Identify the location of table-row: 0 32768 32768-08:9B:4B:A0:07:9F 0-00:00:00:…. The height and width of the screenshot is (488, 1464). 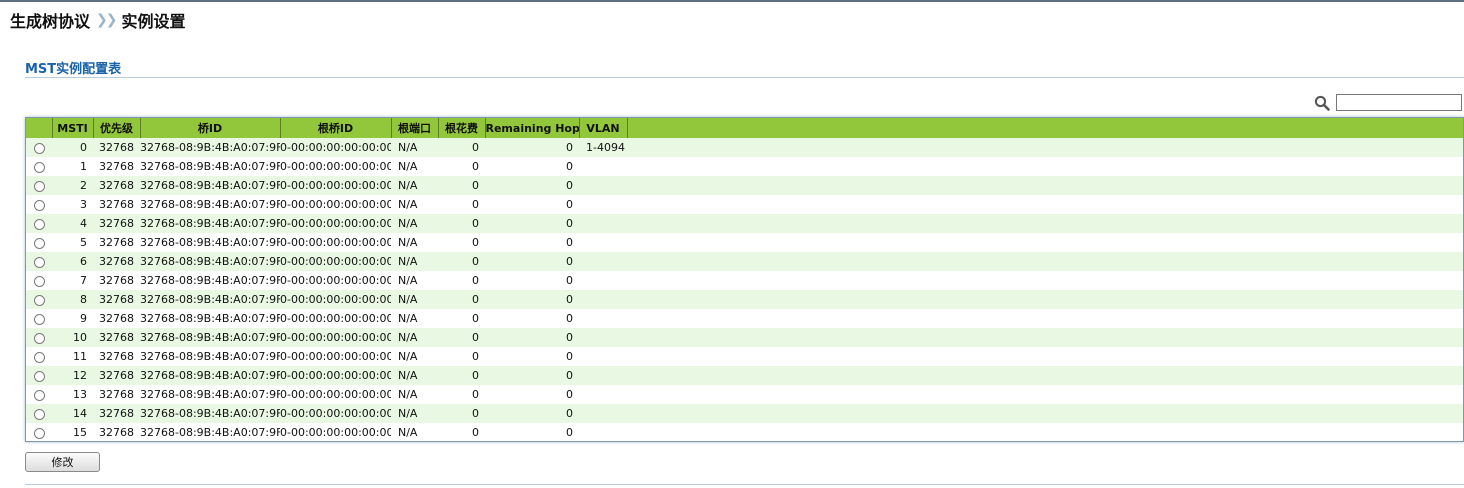
(744, 147).